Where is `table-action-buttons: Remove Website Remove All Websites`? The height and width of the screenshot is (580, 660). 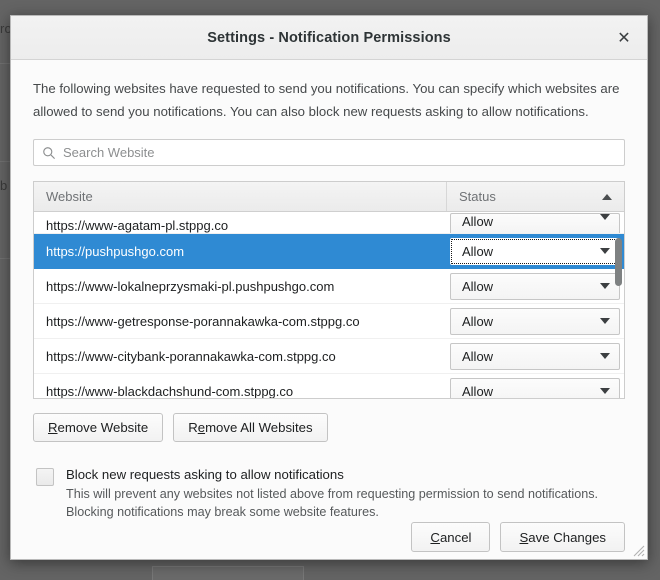
table-action-buttons: Remove Website Remove All Websites is located at coordinates (329, 428).